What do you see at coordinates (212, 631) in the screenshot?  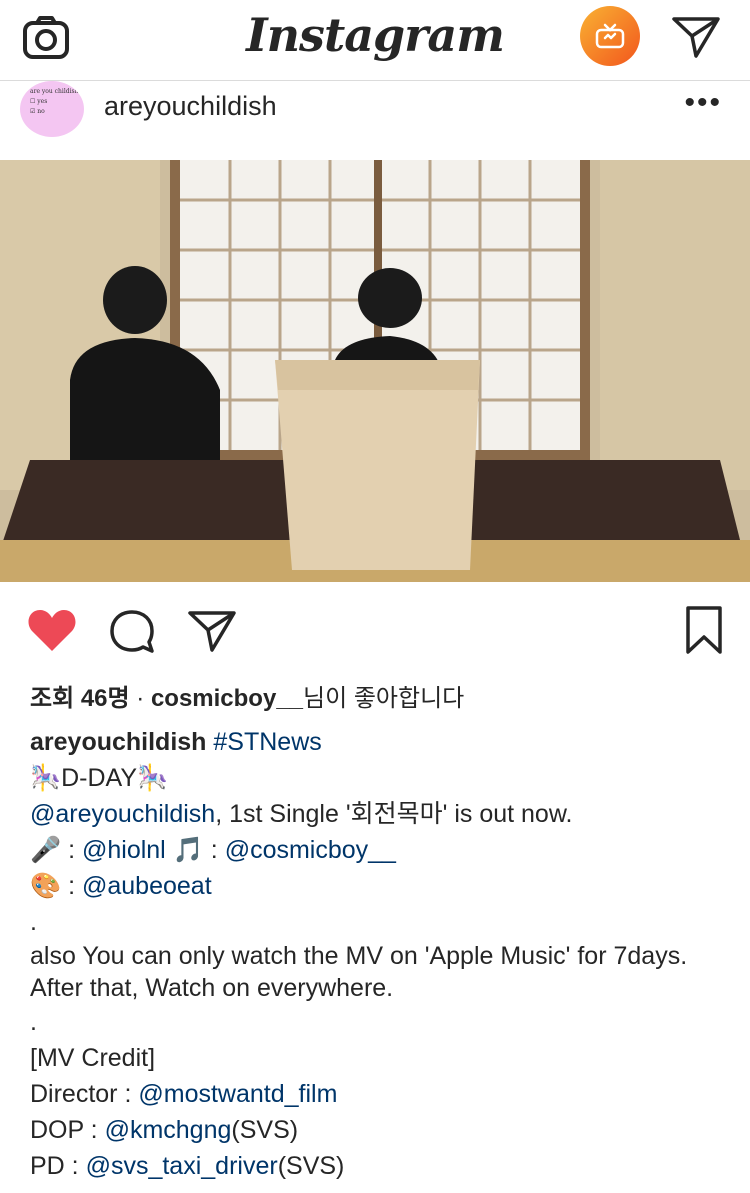 I see `share-icon` at bounding box center [212, 631].